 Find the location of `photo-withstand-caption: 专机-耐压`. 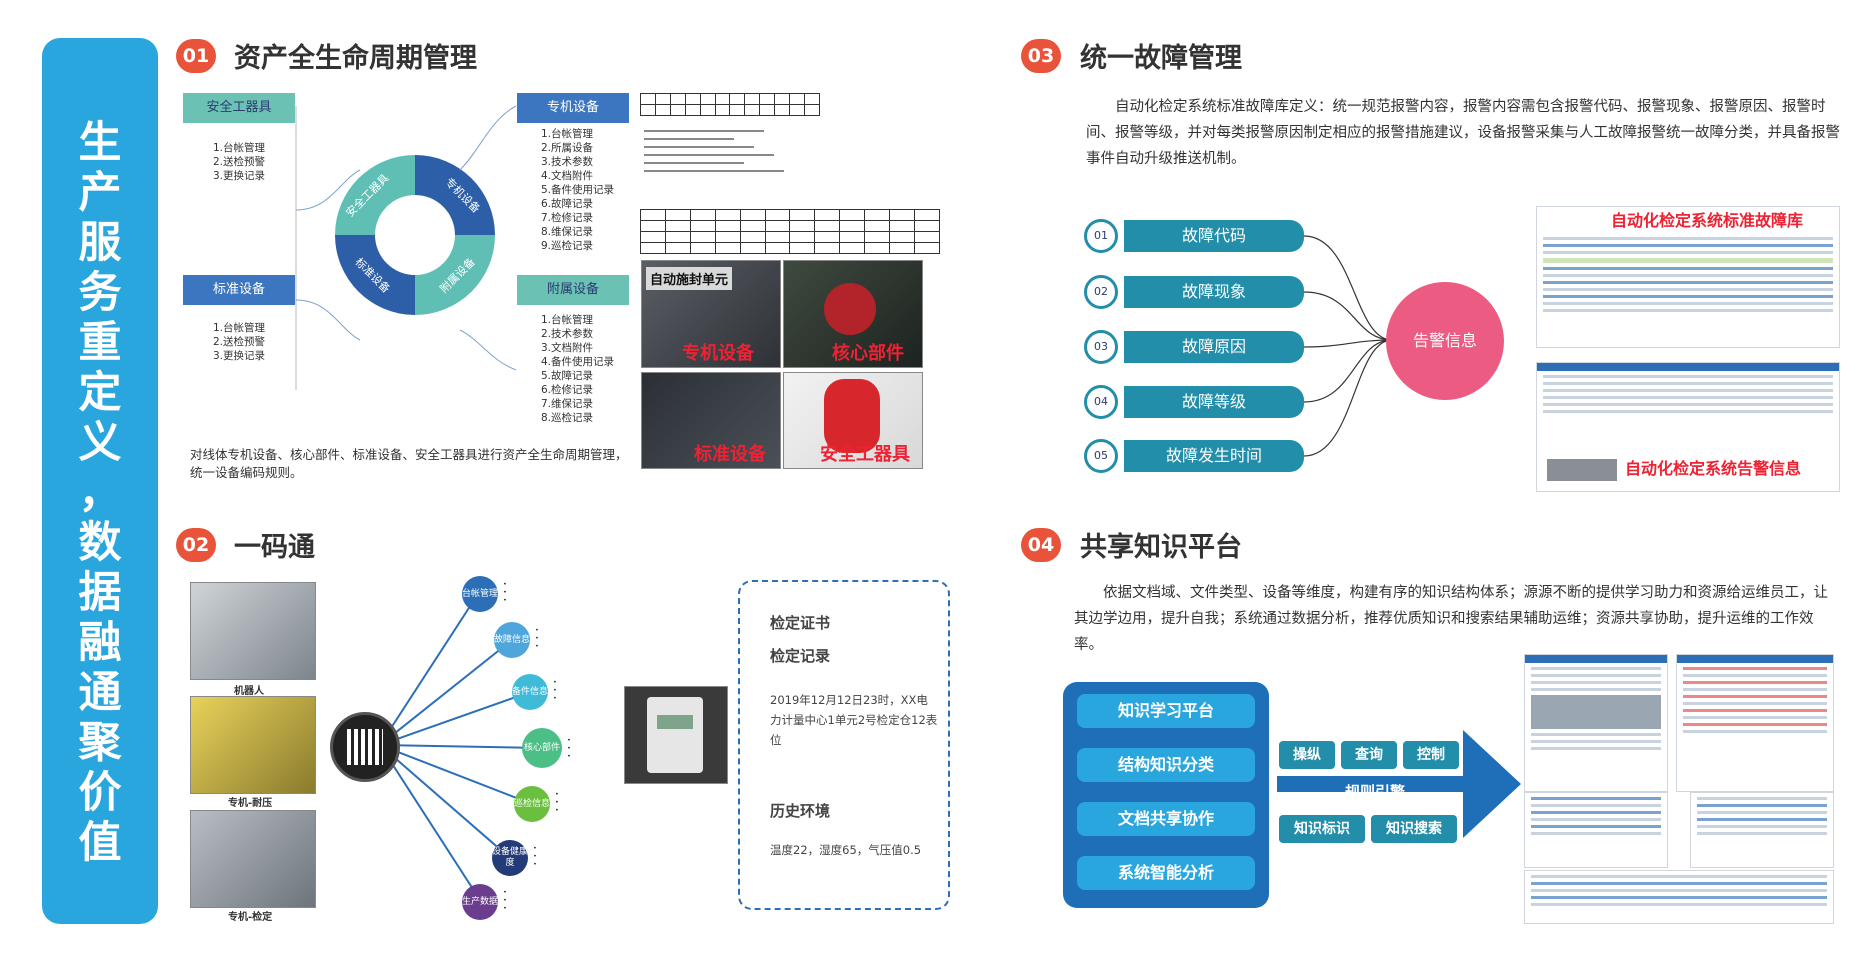

photo-withstand-caption: 专机-耐压 is located at coordinates (250, 803).